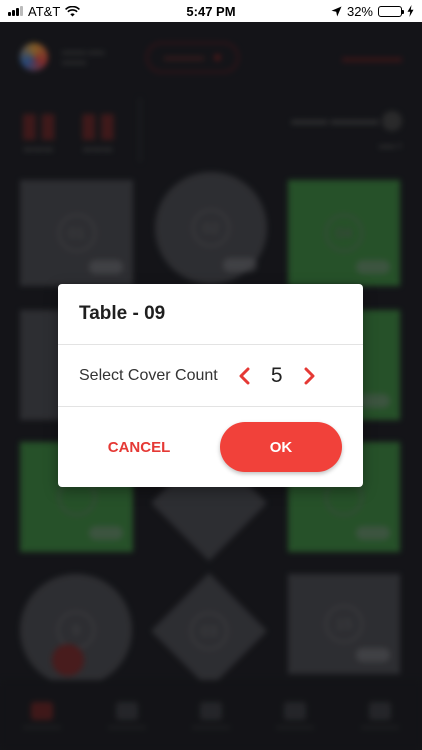  I want to click on cover-count-value: 5, so click(276, 375).